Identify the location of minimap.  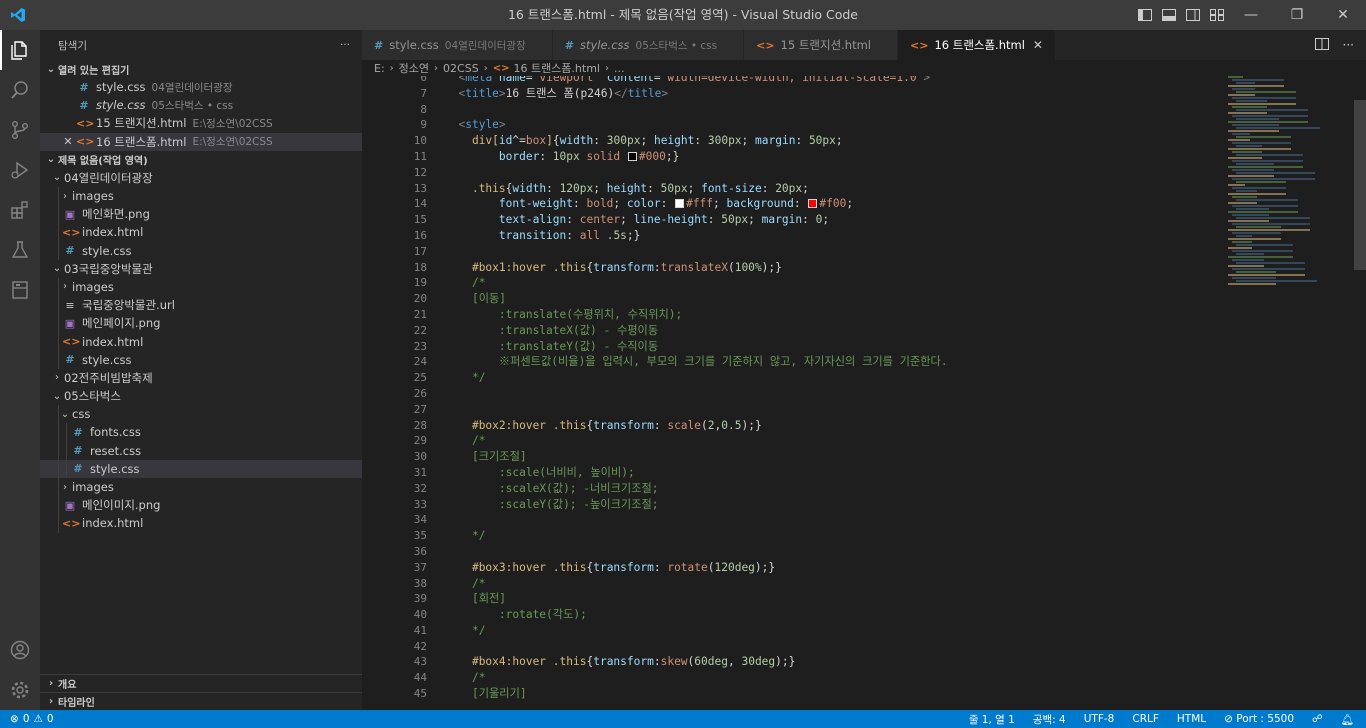
(1288, 191).